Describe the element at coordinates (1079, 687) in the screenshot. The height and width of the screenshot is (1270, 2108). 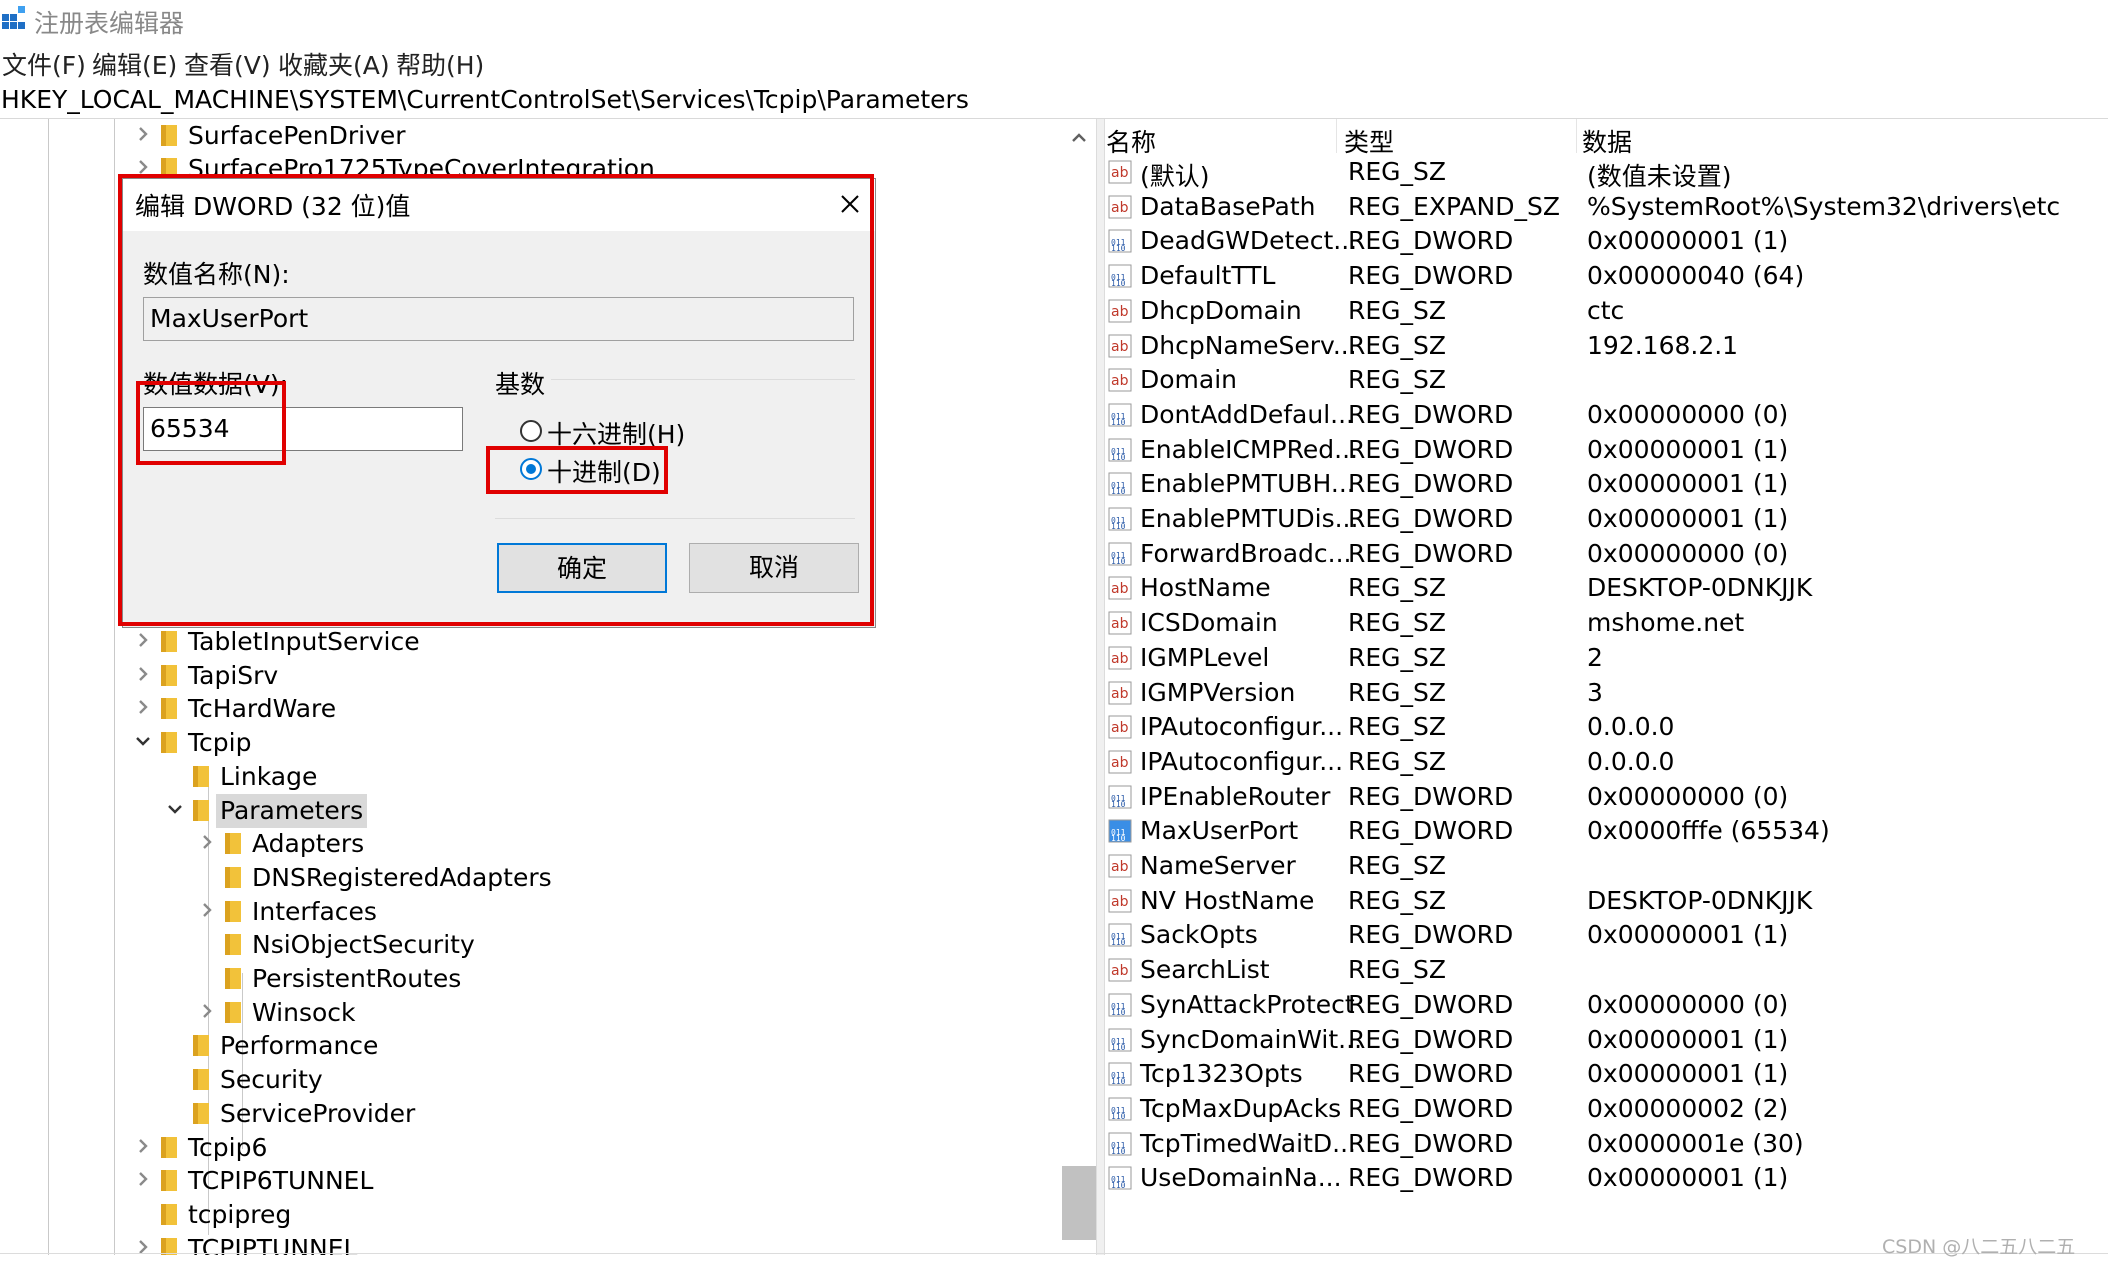
I see `tree-scrollbar` at that location.